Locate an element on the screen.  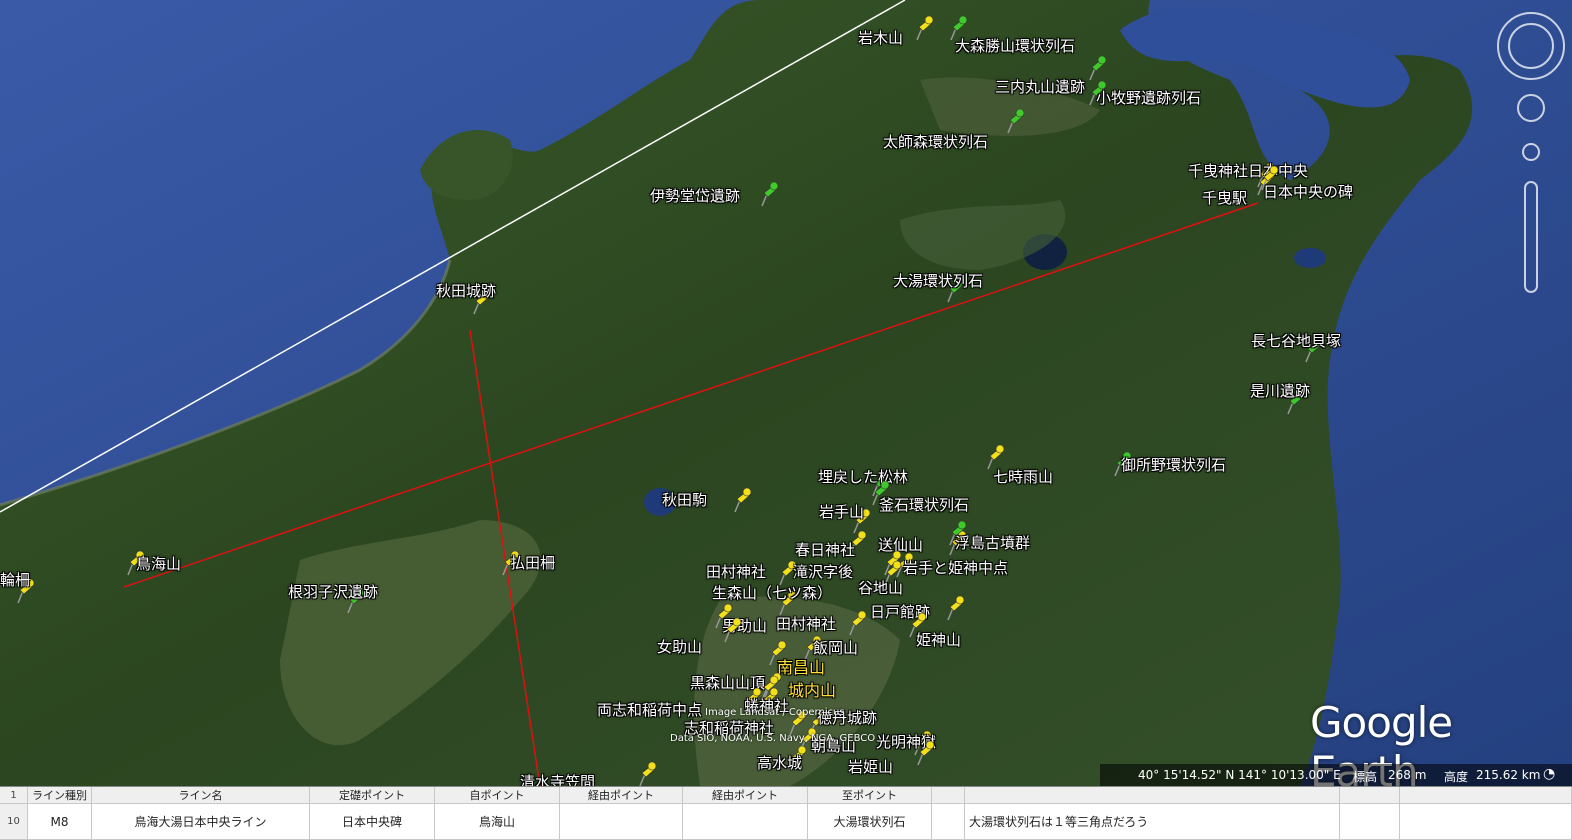
placemark-label: 姫神山 is located at coordinates (938, 640).